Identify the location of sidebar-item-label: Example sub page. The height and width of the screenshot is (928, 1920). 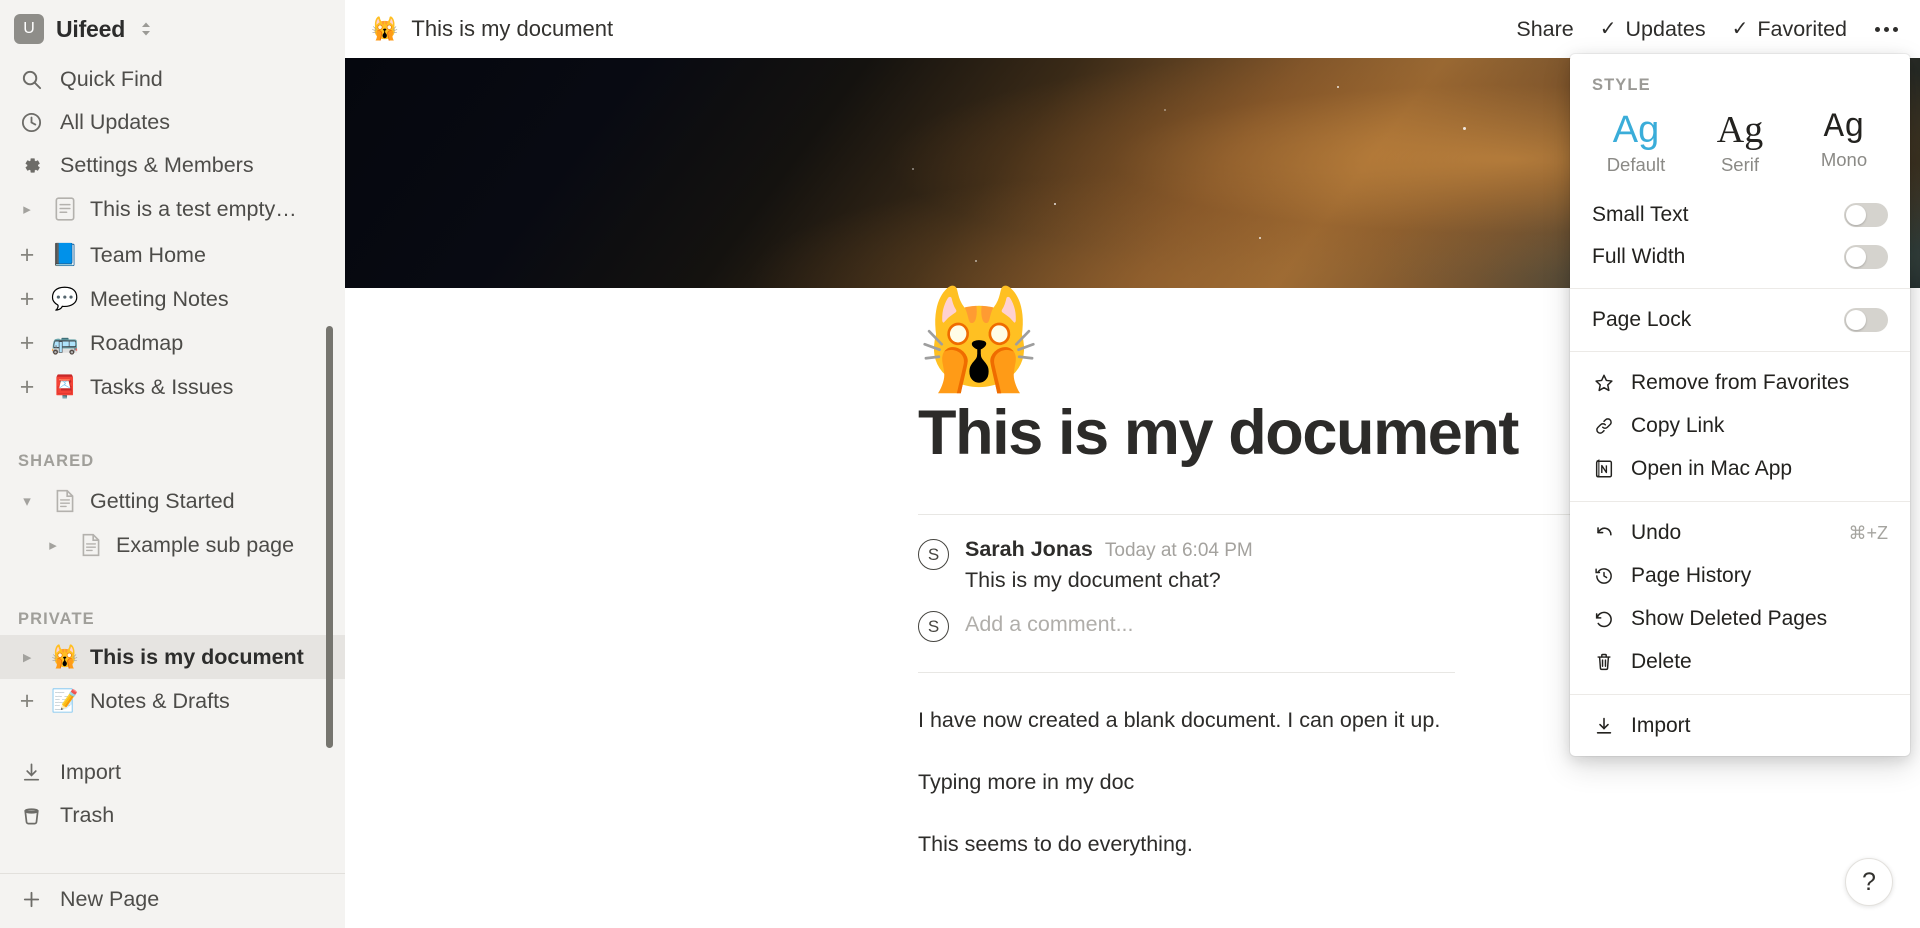
(205, 544).